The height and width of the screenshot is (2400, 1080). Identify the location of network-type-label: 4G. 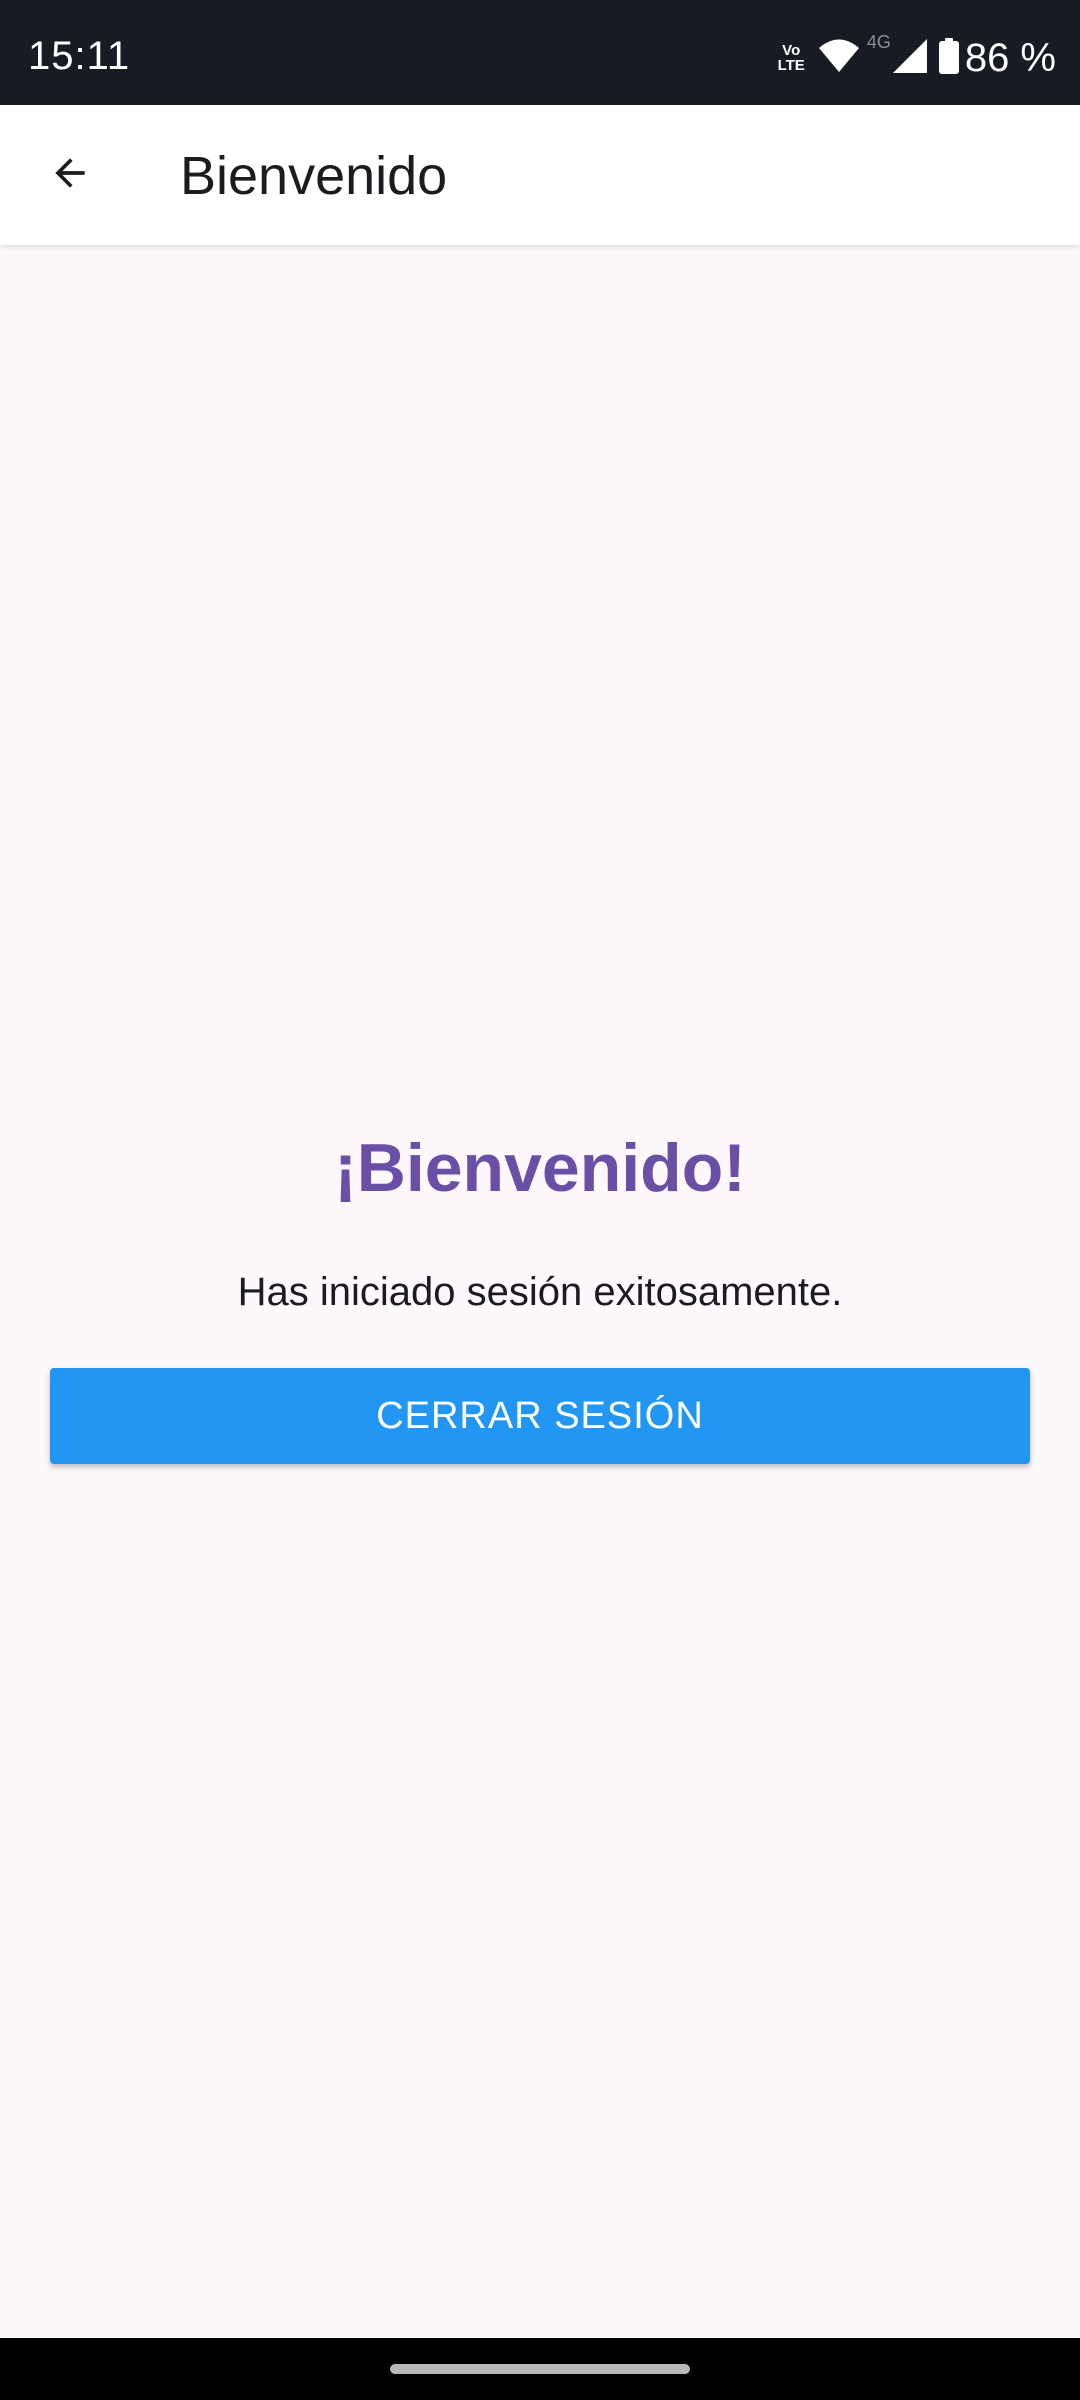
(878, 42).